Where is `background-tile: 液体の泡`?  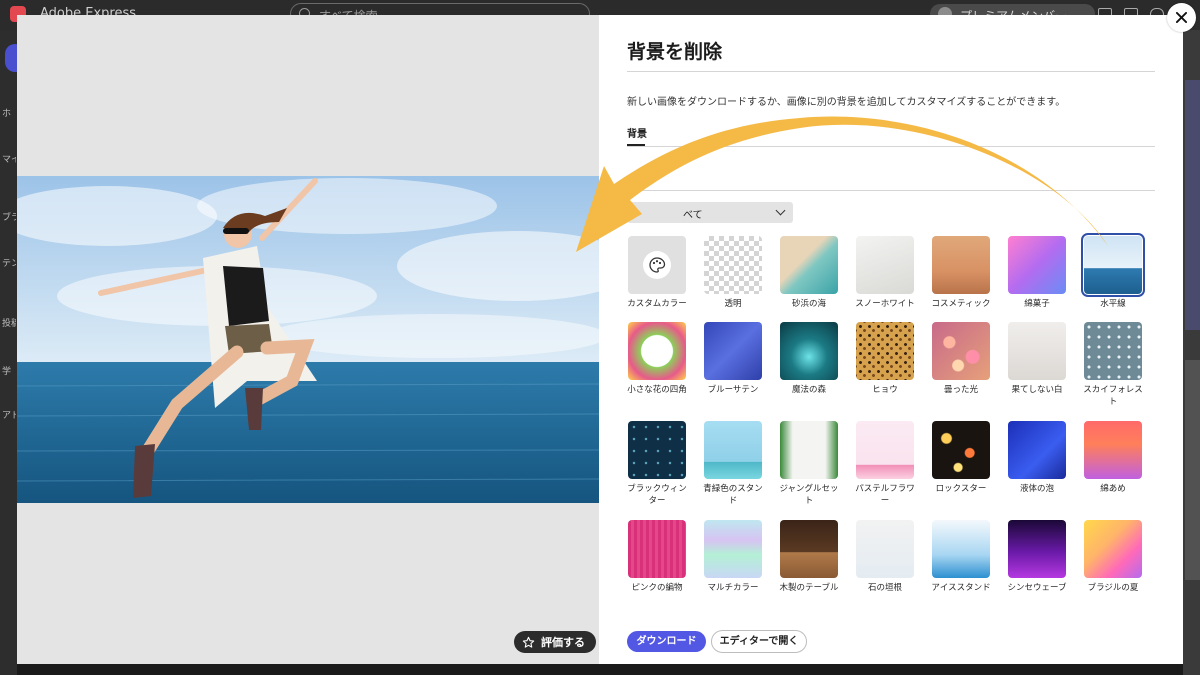 background-tile: 液体の泡 is located at coordinates (1038, 457).